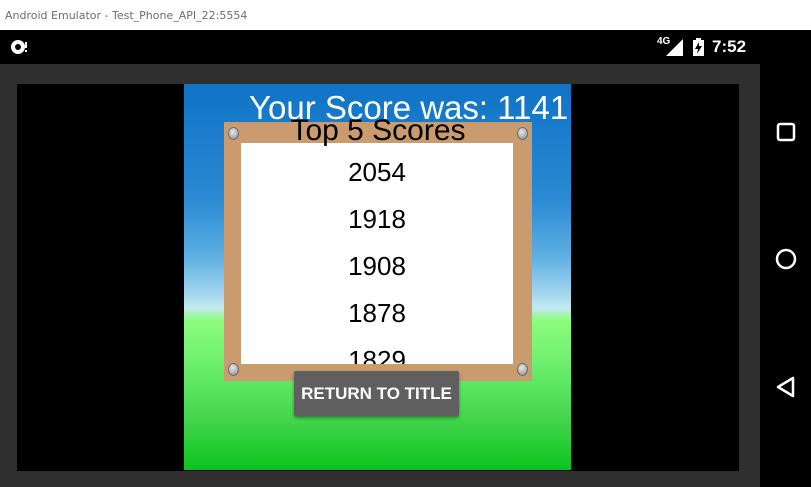  Describe the element at coordinates (380, 47) in the screenshot. I see `status-bar: 4G 7:52` at that location.